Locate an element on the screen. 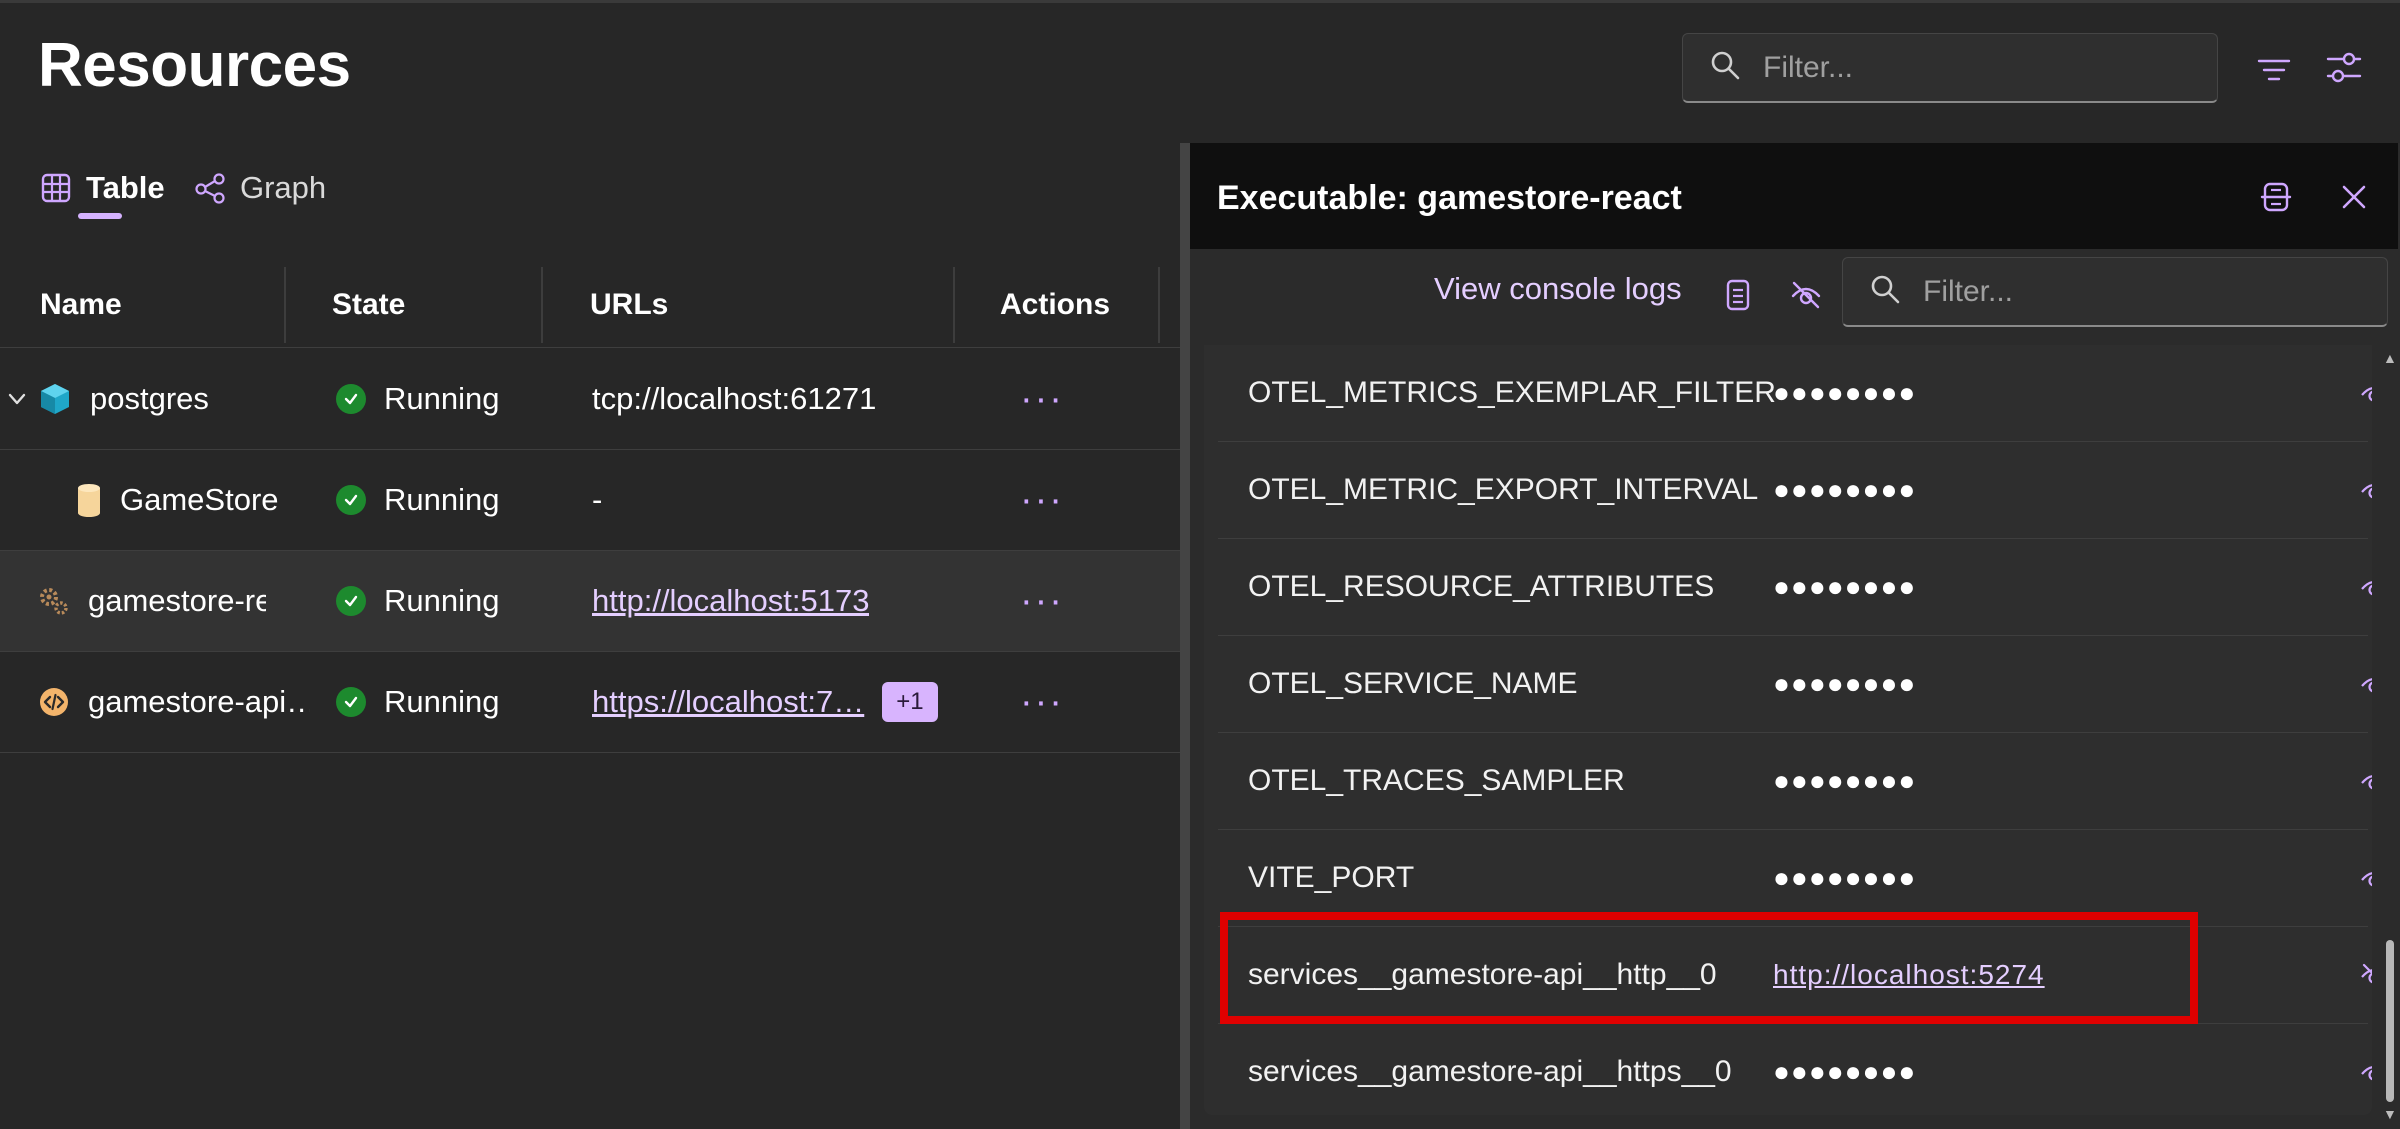  env-var-row: OTEL_METRIC_EXPORT_INTERVAL ●●●●●●●● is located at coordinates (1795, 490).